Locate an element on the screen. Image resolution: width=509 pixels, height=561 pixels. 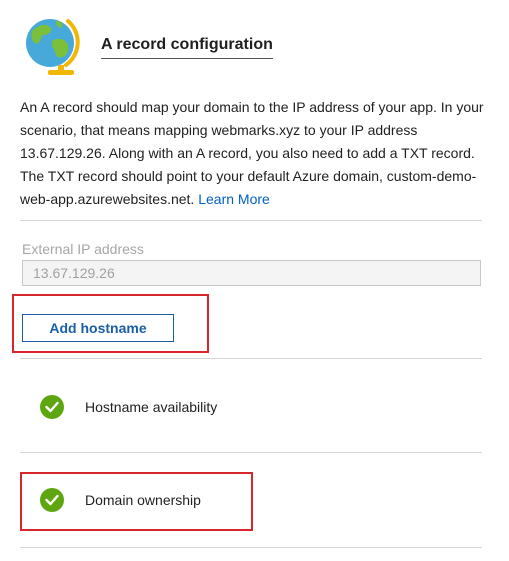
learn-more-link: Learn More is located at coordinates (234, 199).